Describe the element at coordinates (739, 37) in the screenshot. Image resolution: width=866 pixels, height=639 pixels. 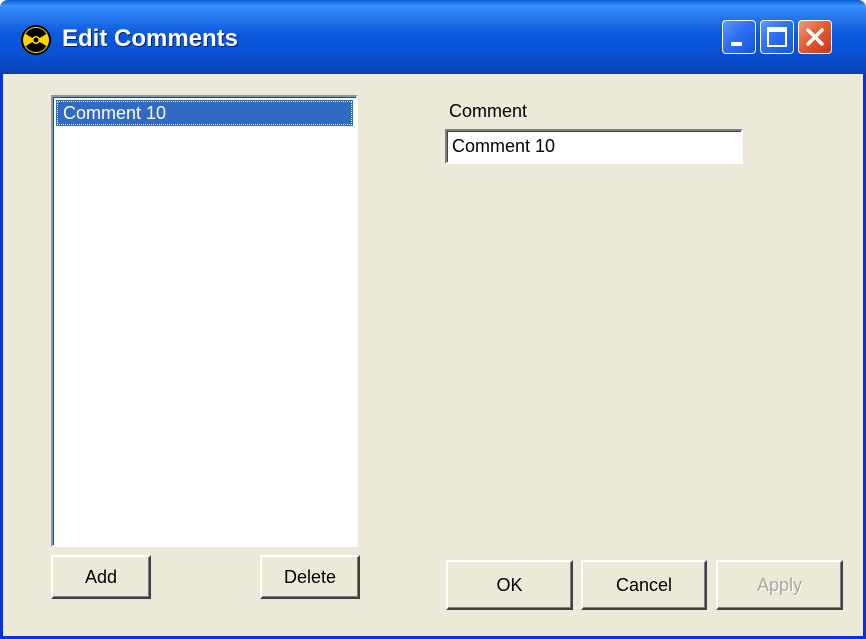
I see `minimize-button` at that location.